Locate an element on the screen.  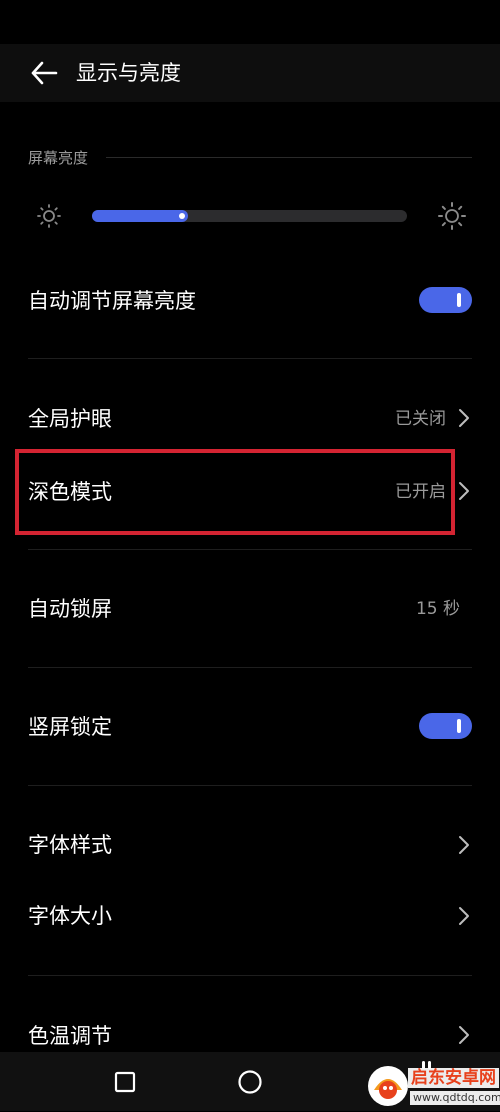
eye-comfort-label: 全局护眼 is located at coordinates (70, 419).